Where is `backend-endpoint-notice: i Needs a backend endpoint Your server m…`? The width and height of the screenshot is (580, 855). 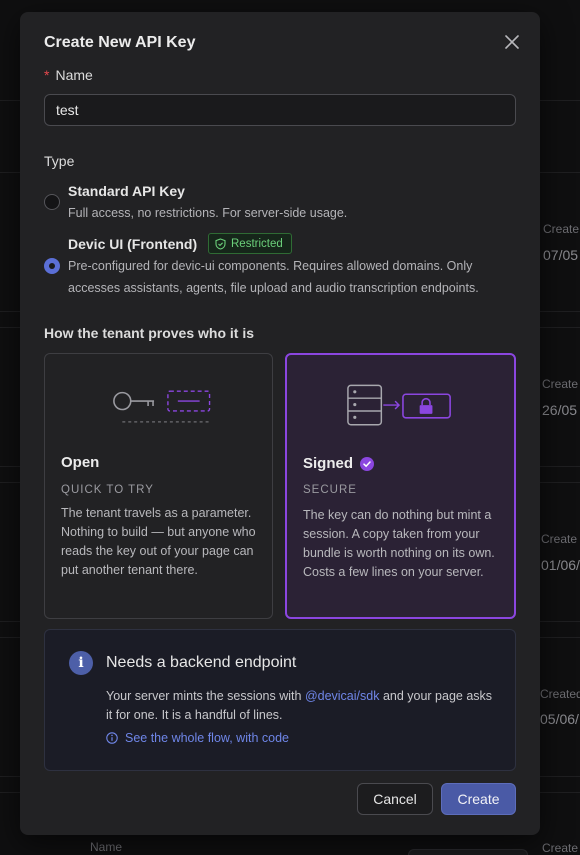
backend-endpoint-notice: i Needs a backend endpoint Your server m… is located at coordinates (280, 700).